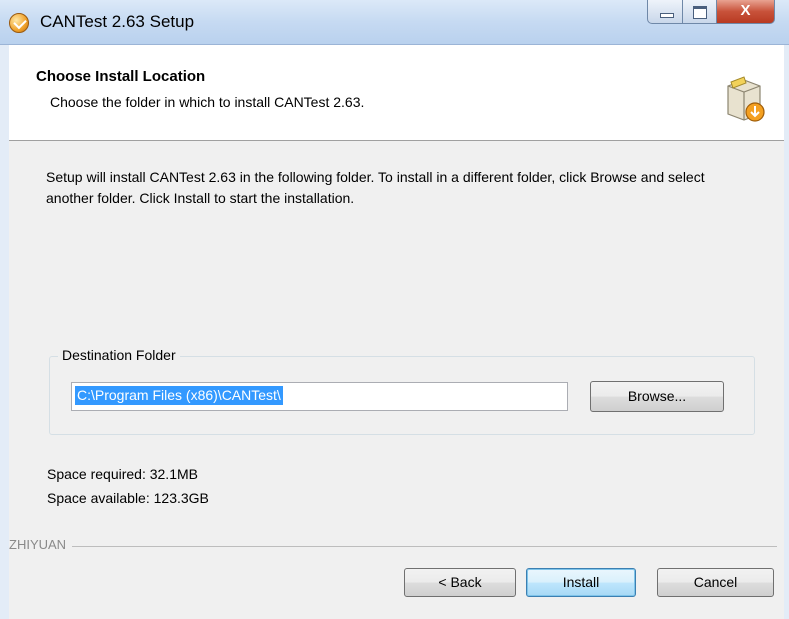 The height and width of the screenshot is (619, 789). I want to click on space-available-text: Space available: 123.3GB, so click(128, 498).